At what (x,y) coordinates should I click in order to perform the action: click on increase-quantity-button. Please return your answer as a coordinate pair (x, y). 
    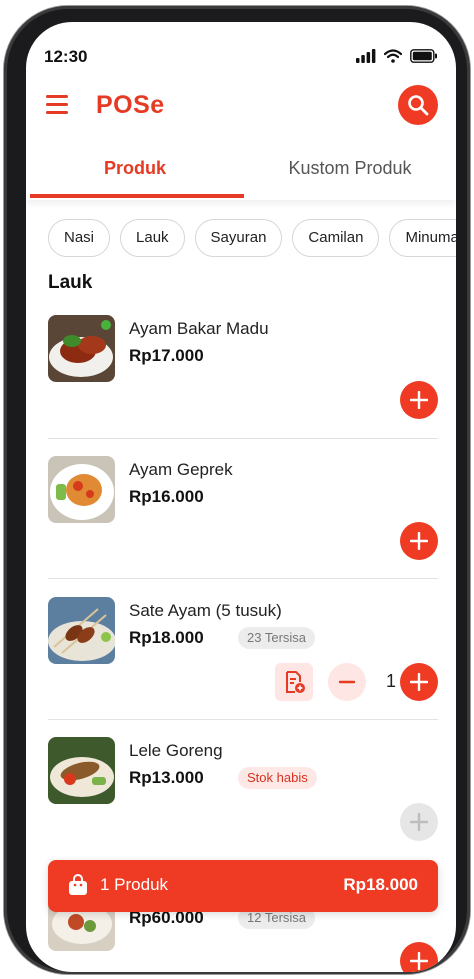
    Looking at the image, I should click on (419, 682).